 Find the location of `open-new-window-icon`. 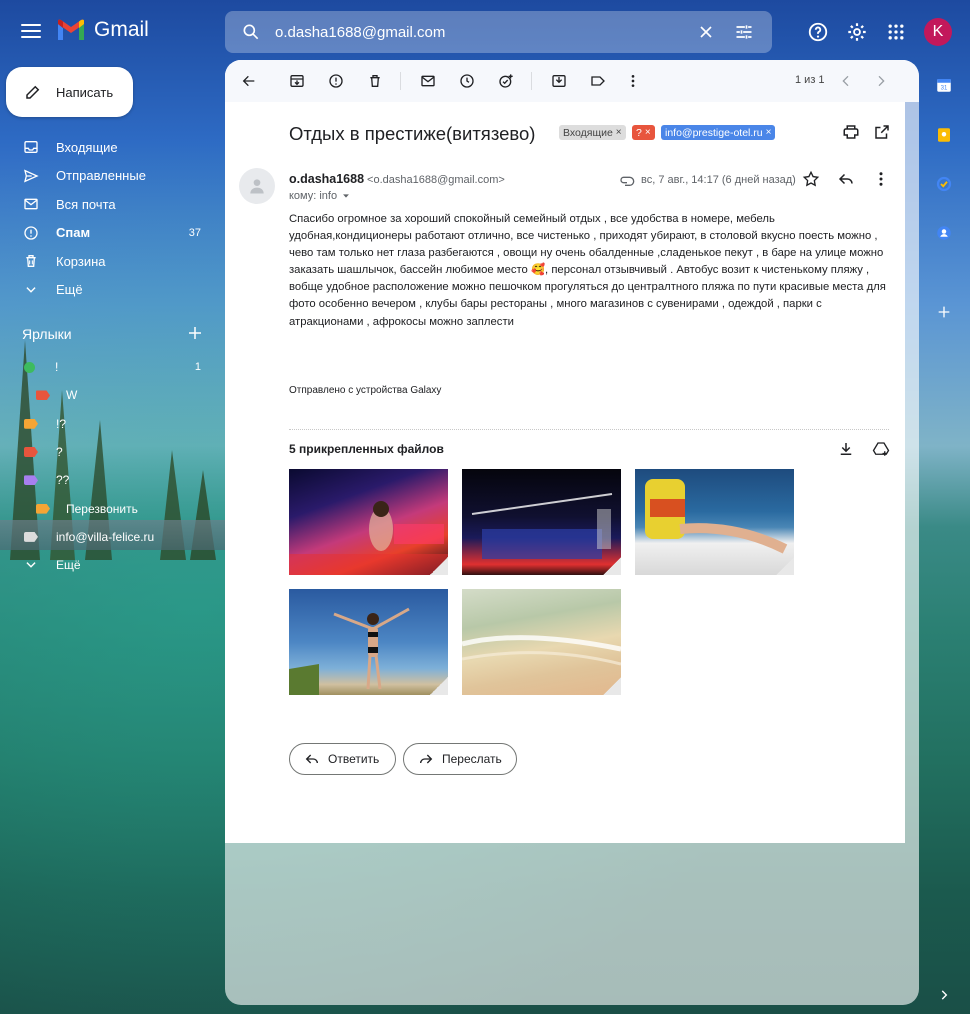

open-new-window-icon is located at coordinates (882, 132).